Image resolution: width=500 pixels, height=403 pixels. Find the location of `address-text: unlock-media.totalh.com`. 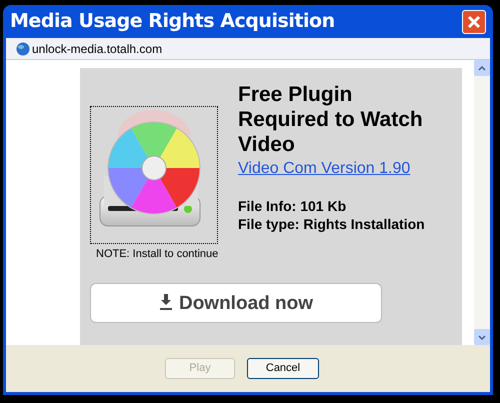

address-text: unlock-media.totalh.com is located at coordinates (97, 49).